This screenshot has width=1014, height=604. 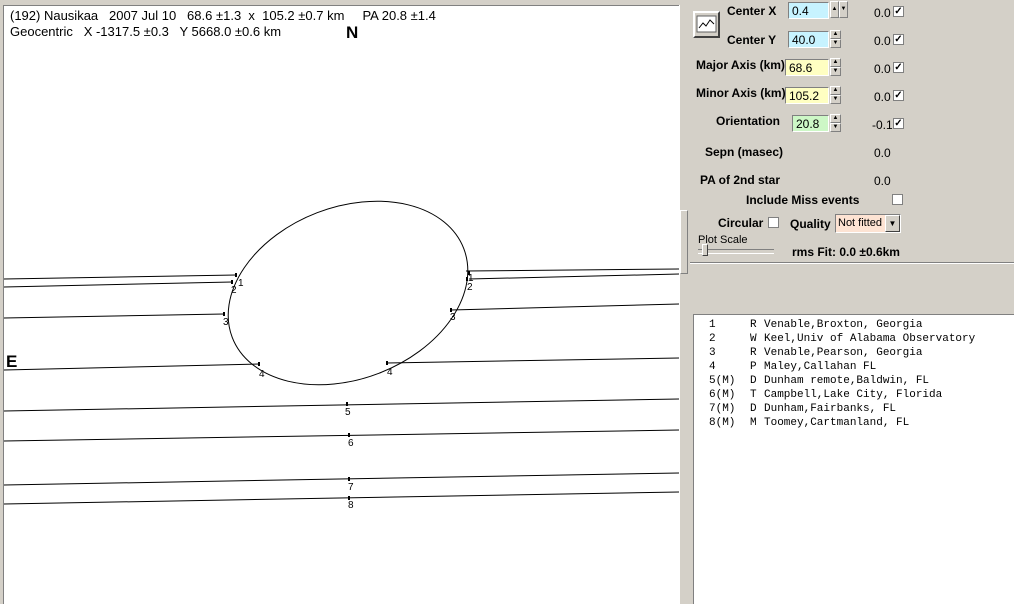 I want to click on chord-label-8: 8, so click(x=351, y=505).